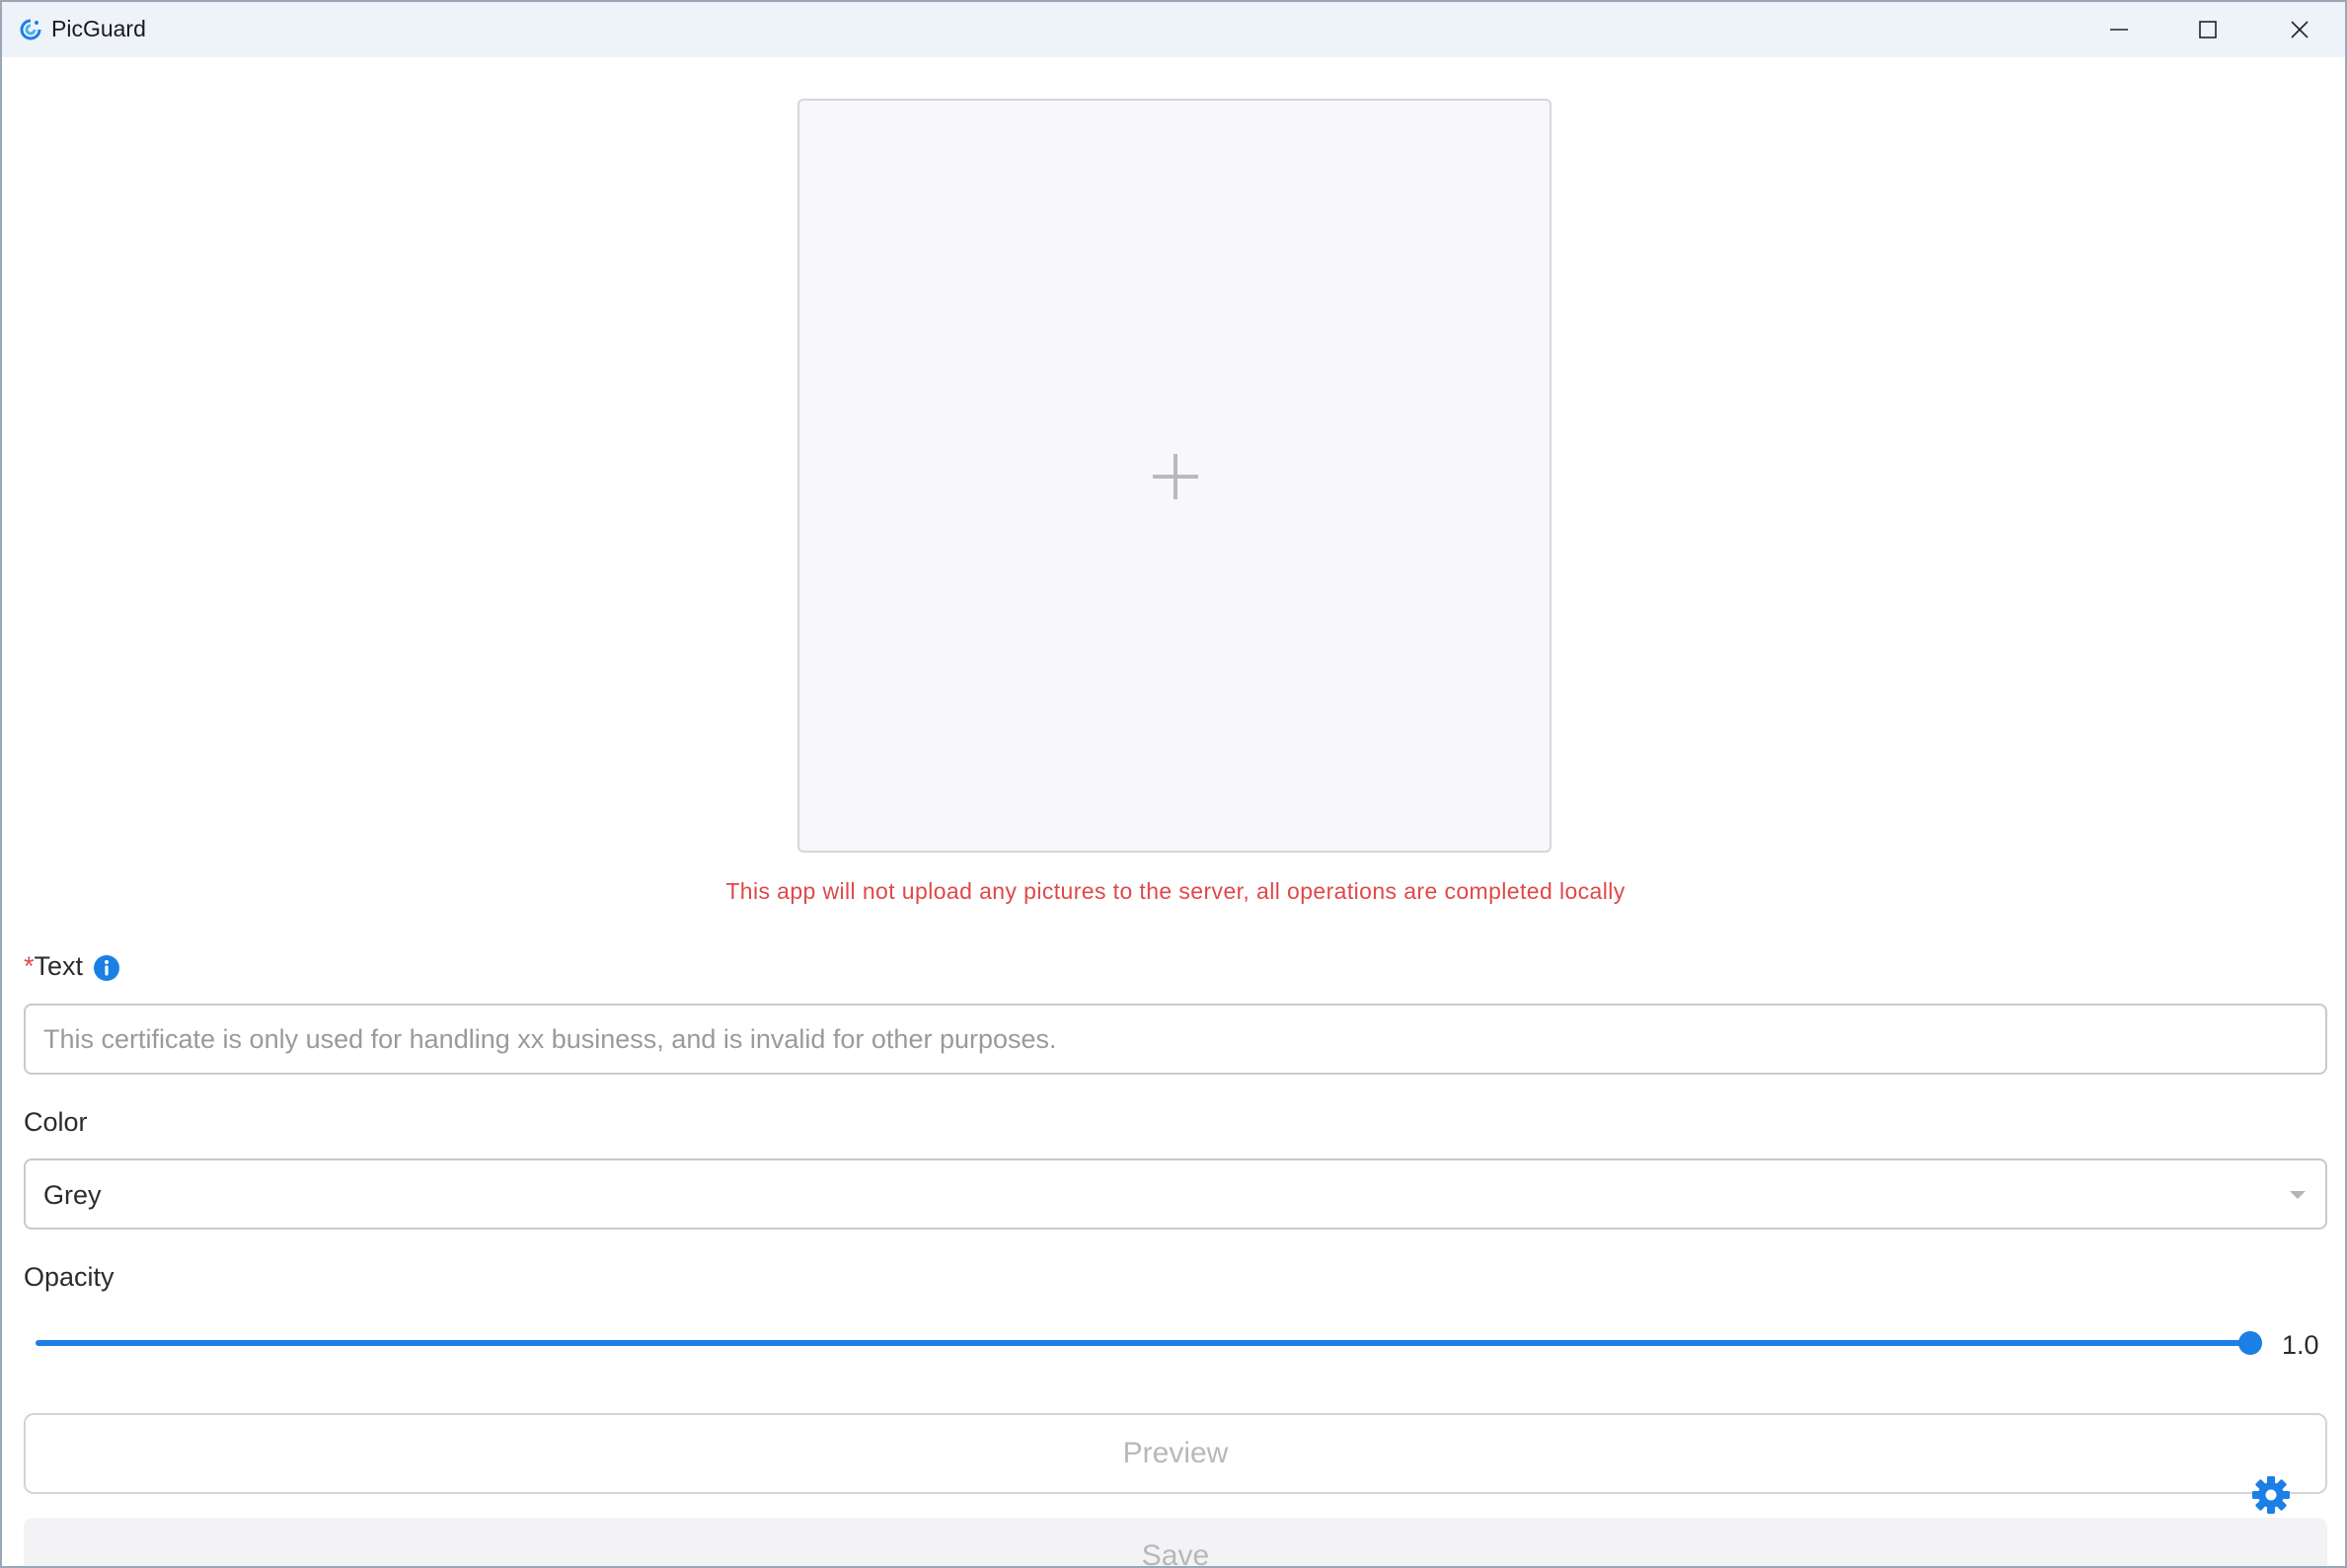 The image size is (2347, 1568). I want to click on save-button: Save, so click(1175, 1542).